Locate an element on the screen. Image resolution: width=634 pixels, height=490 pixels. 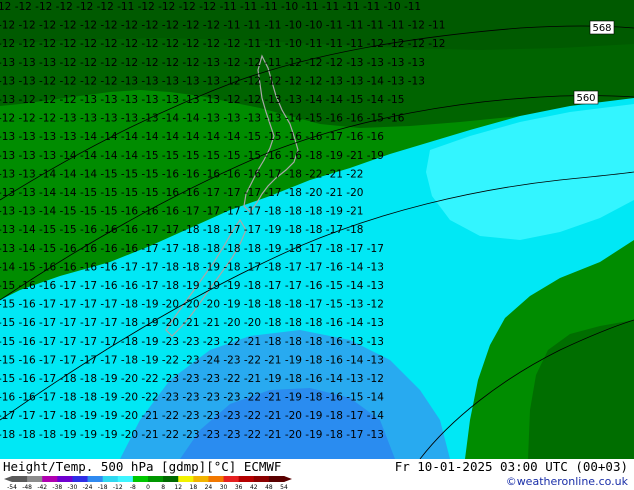
color-scale-tick-label: 48 is located at coordinates (269, 487).